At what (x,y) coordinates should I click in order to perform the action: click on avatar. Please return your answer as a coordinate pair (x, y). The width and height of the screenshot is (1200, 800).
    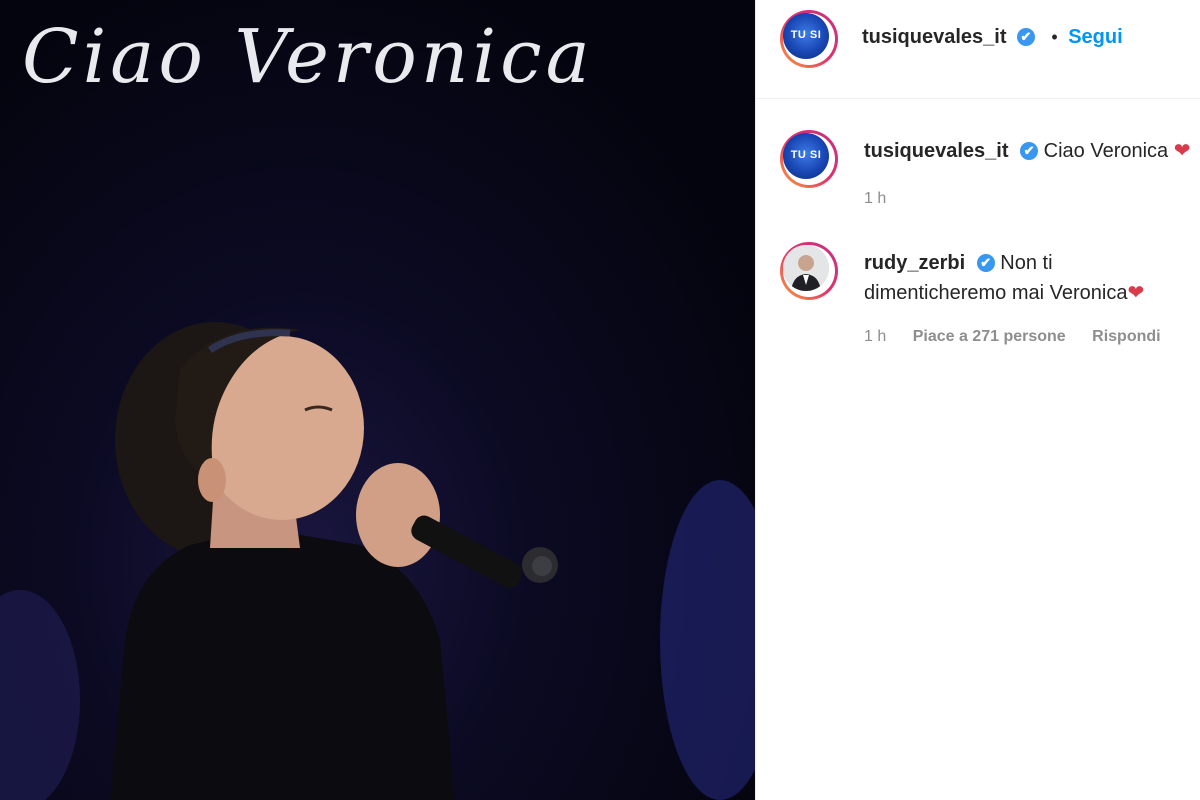
    Looking at the image, I should click on (809, 271).